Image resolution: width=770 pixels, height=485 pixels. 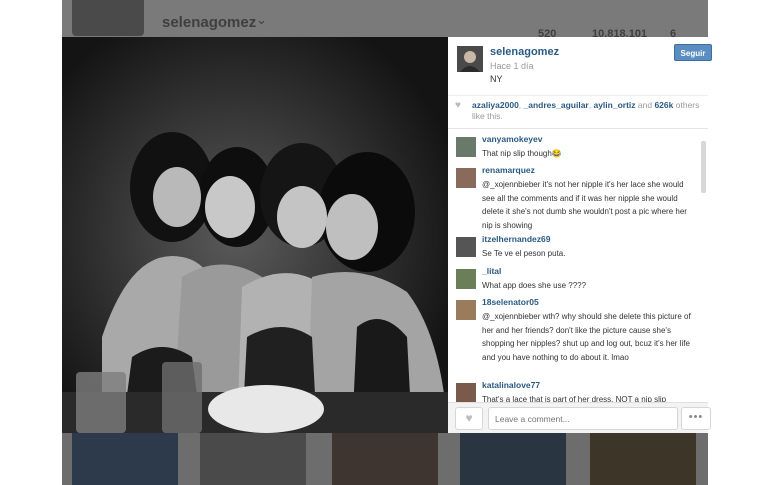 I want to click on commenter-username: vanyamokeyev, so click(x=512, y=139).